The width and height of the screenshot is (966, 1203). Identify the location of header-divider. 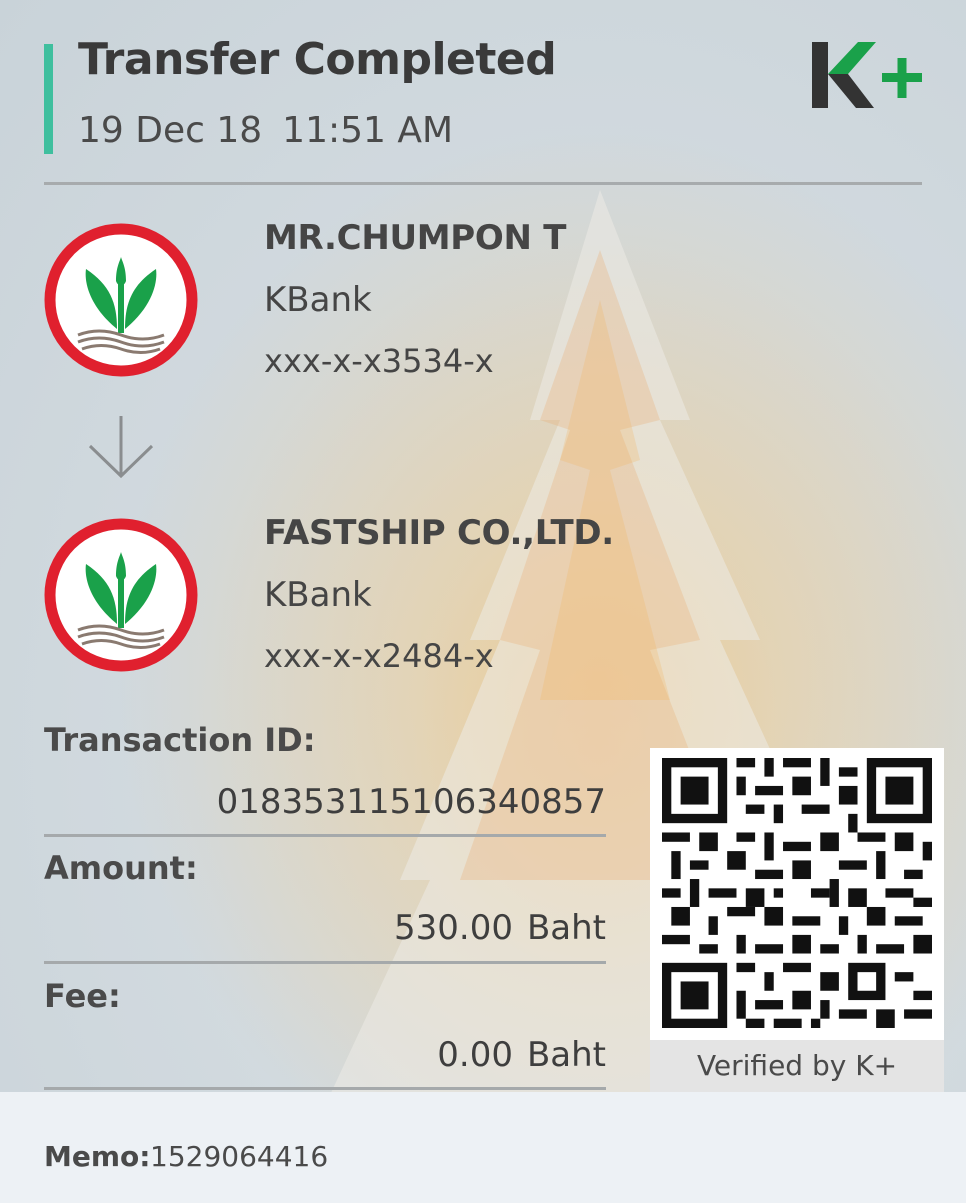
(483, 183).